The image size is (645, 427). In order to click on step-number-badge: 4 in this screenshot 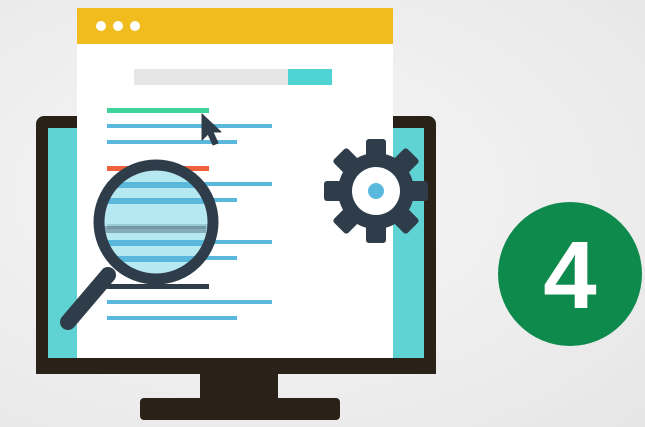, I will do `click(570, 274)`.